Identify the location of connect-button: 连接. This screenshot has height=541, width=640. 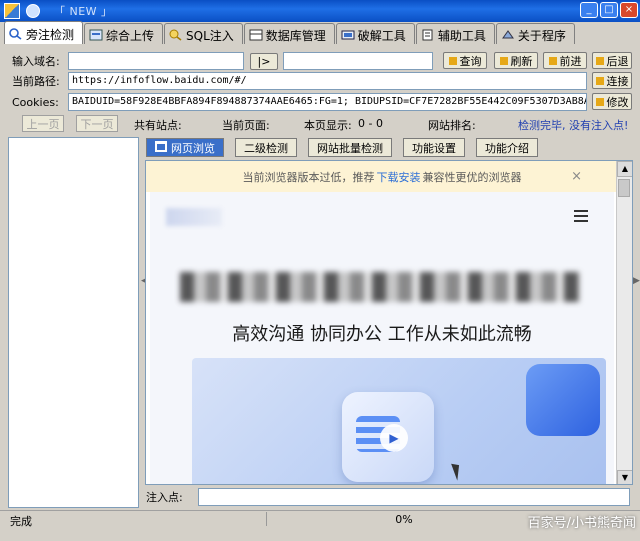
(612, 80).